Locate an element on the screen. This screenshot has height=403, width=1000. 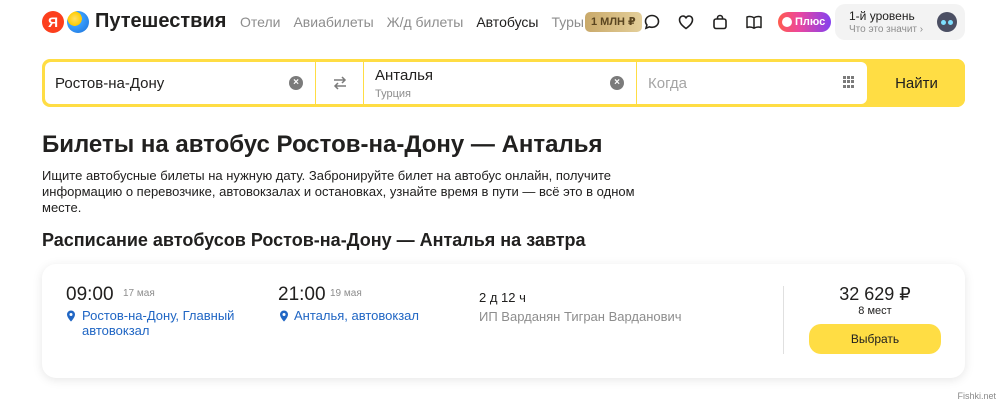
yandex-logo-icon: Я is located at coordinates (53, 21).